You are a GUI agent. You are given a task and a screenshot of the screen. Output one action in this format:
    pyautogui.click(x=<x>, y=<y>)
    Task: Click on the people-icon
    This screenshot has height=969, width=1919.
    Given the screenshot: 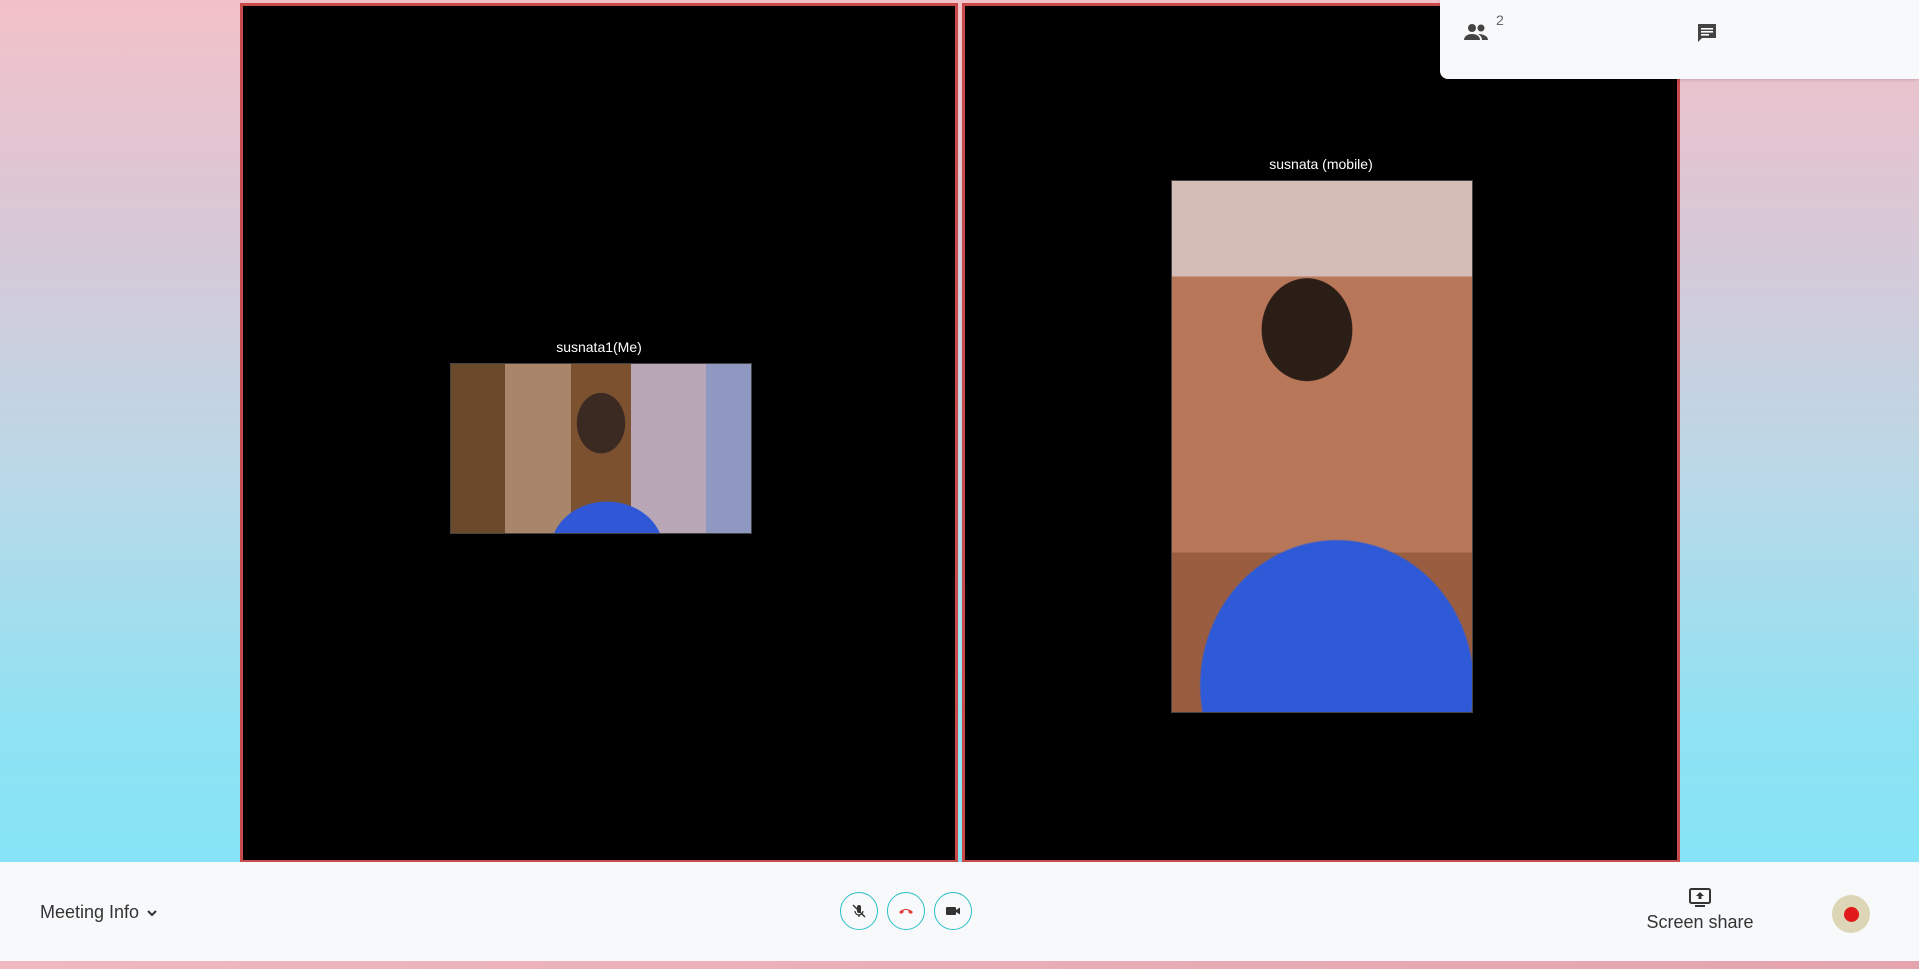 What is the action you would take?
    pyautogui.click(x=1476, y=32)
    